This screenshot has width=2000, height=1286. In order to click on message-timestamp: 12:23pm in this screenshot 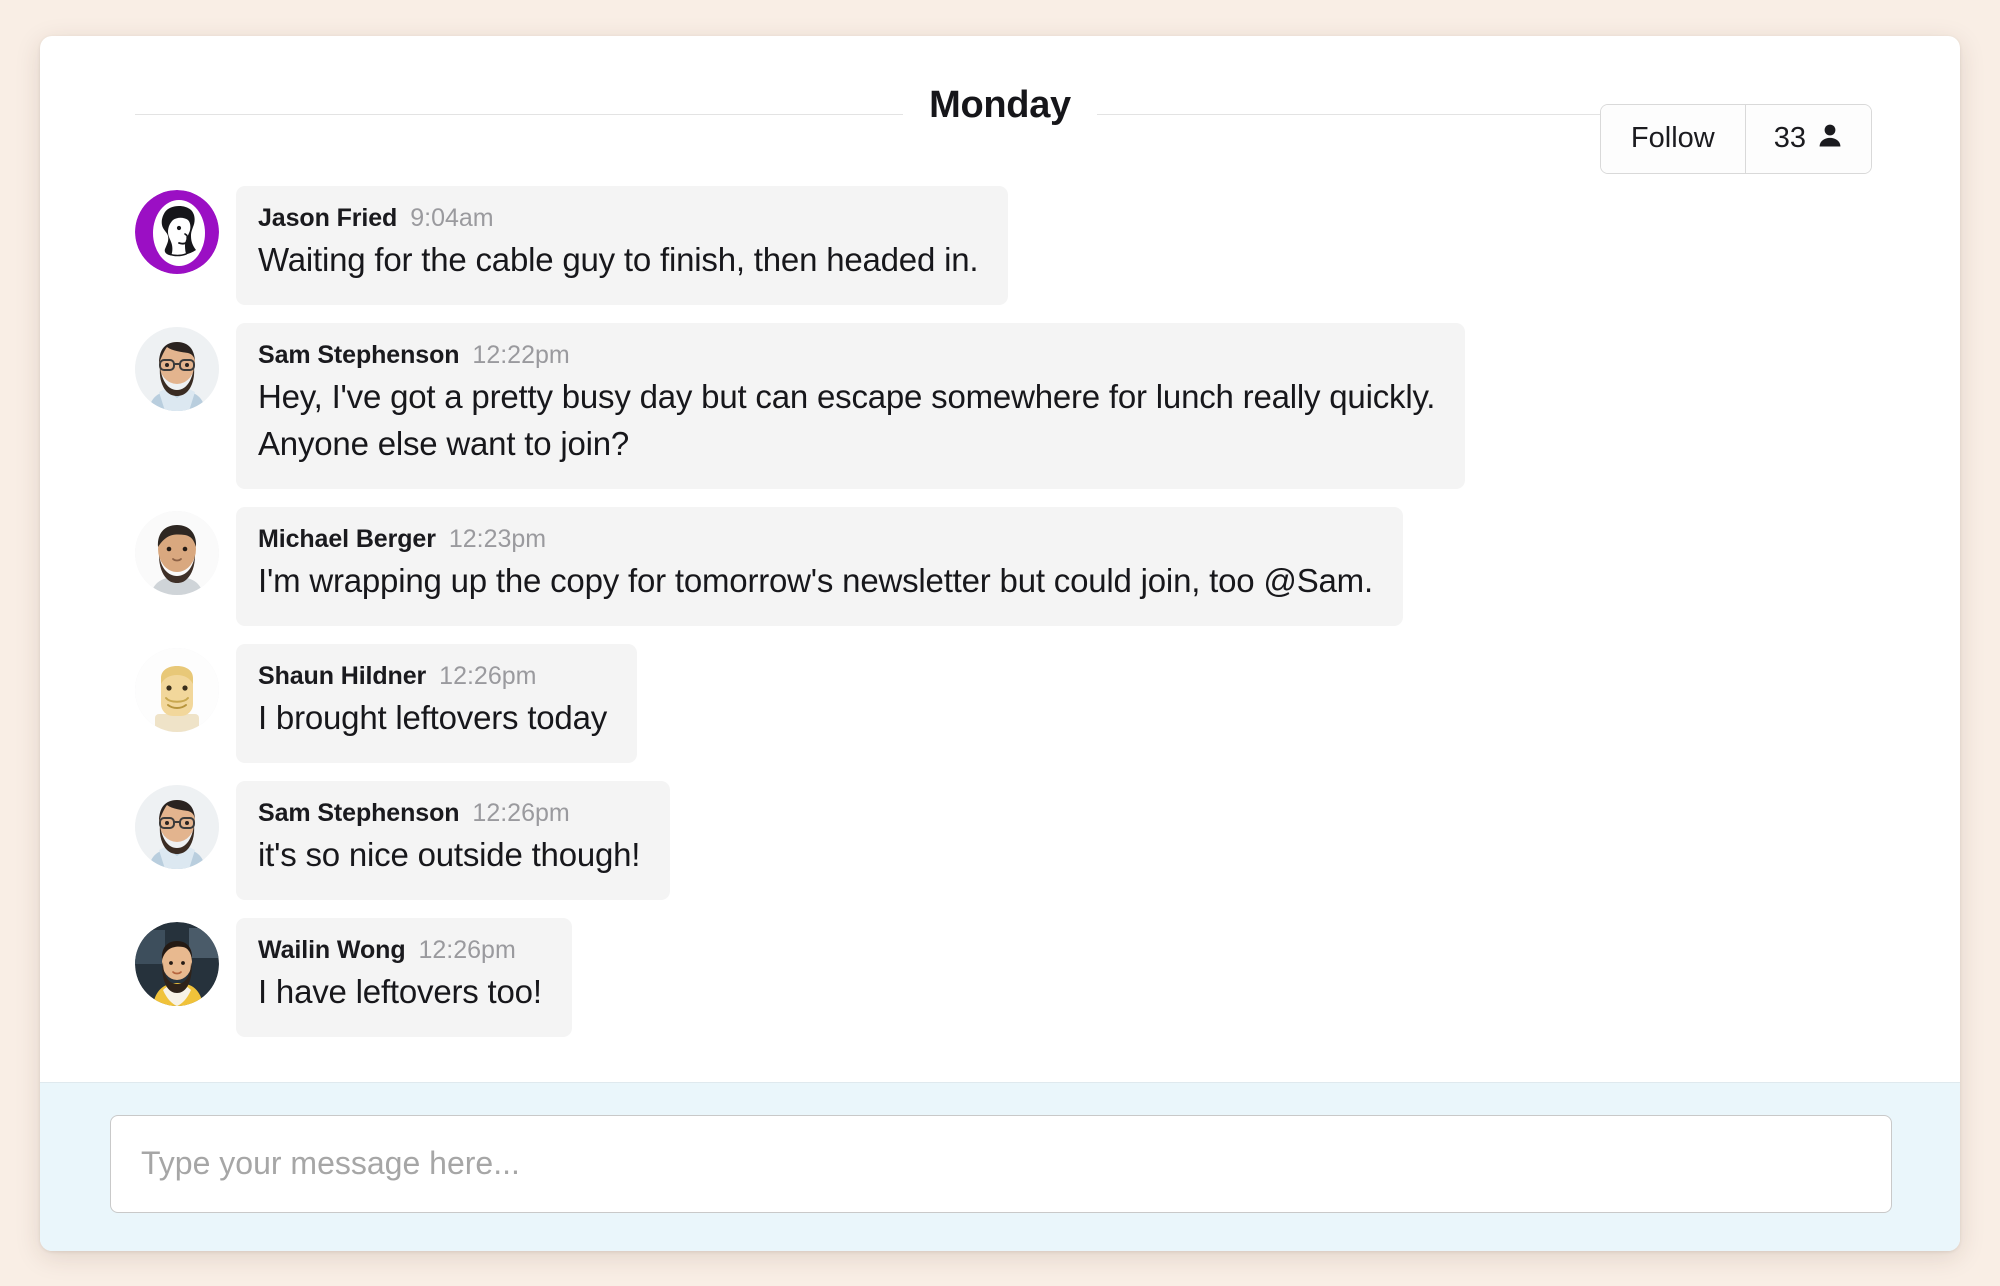, I will do `click(497, 538)`.